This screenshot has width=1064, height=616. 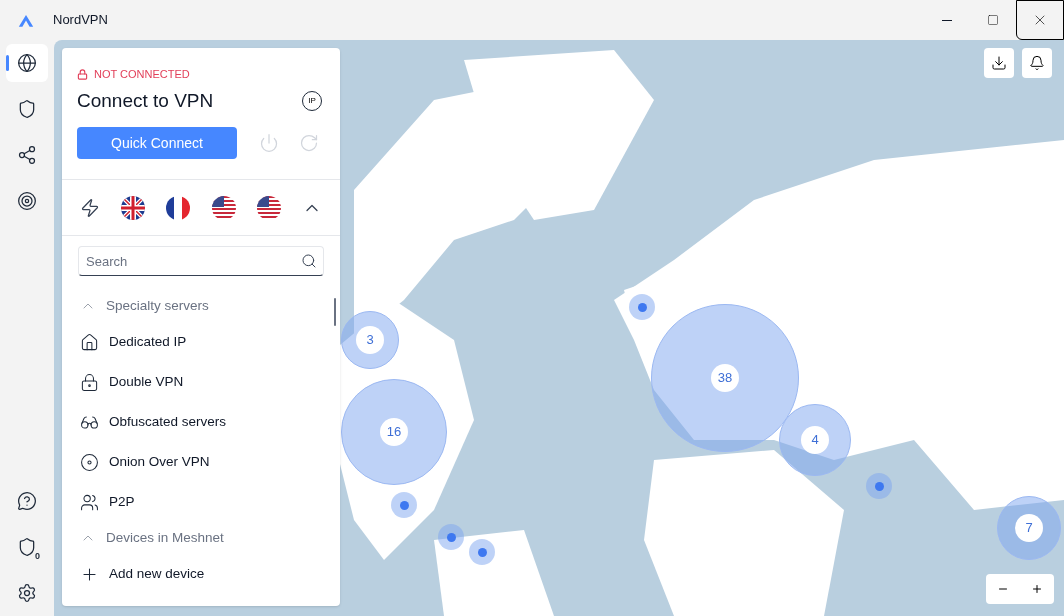 I want to click on target-icon, so click(x=27, y=201).